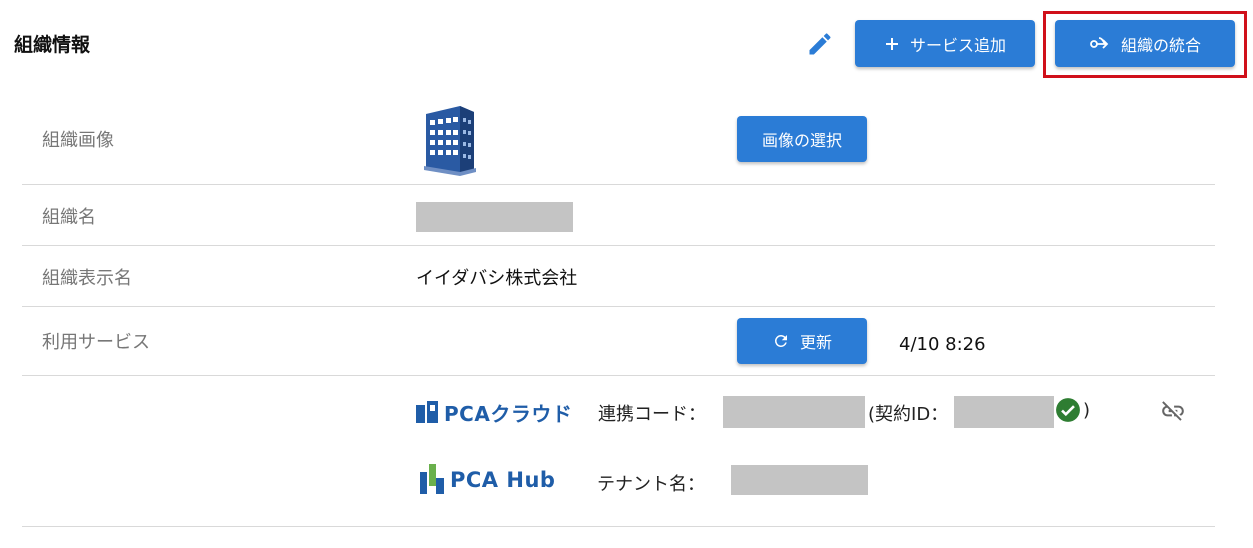 The height and width of the screenshot is (548, 1253). I want to click on refresh-label: 更新, so click(815, 342).